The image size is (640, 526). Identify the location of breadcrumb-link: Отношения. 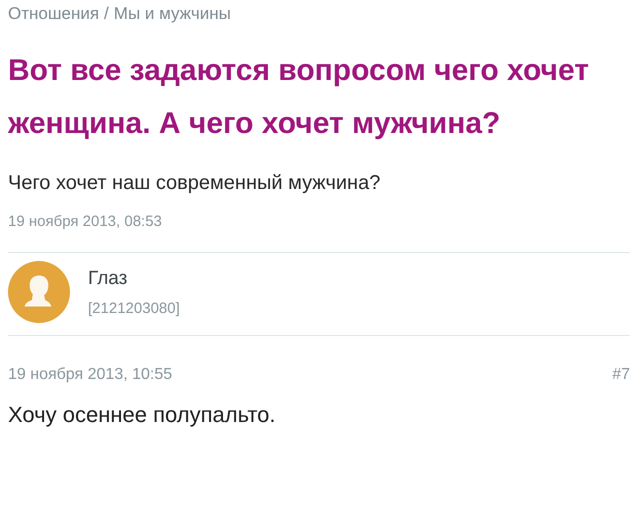
(54, 14).